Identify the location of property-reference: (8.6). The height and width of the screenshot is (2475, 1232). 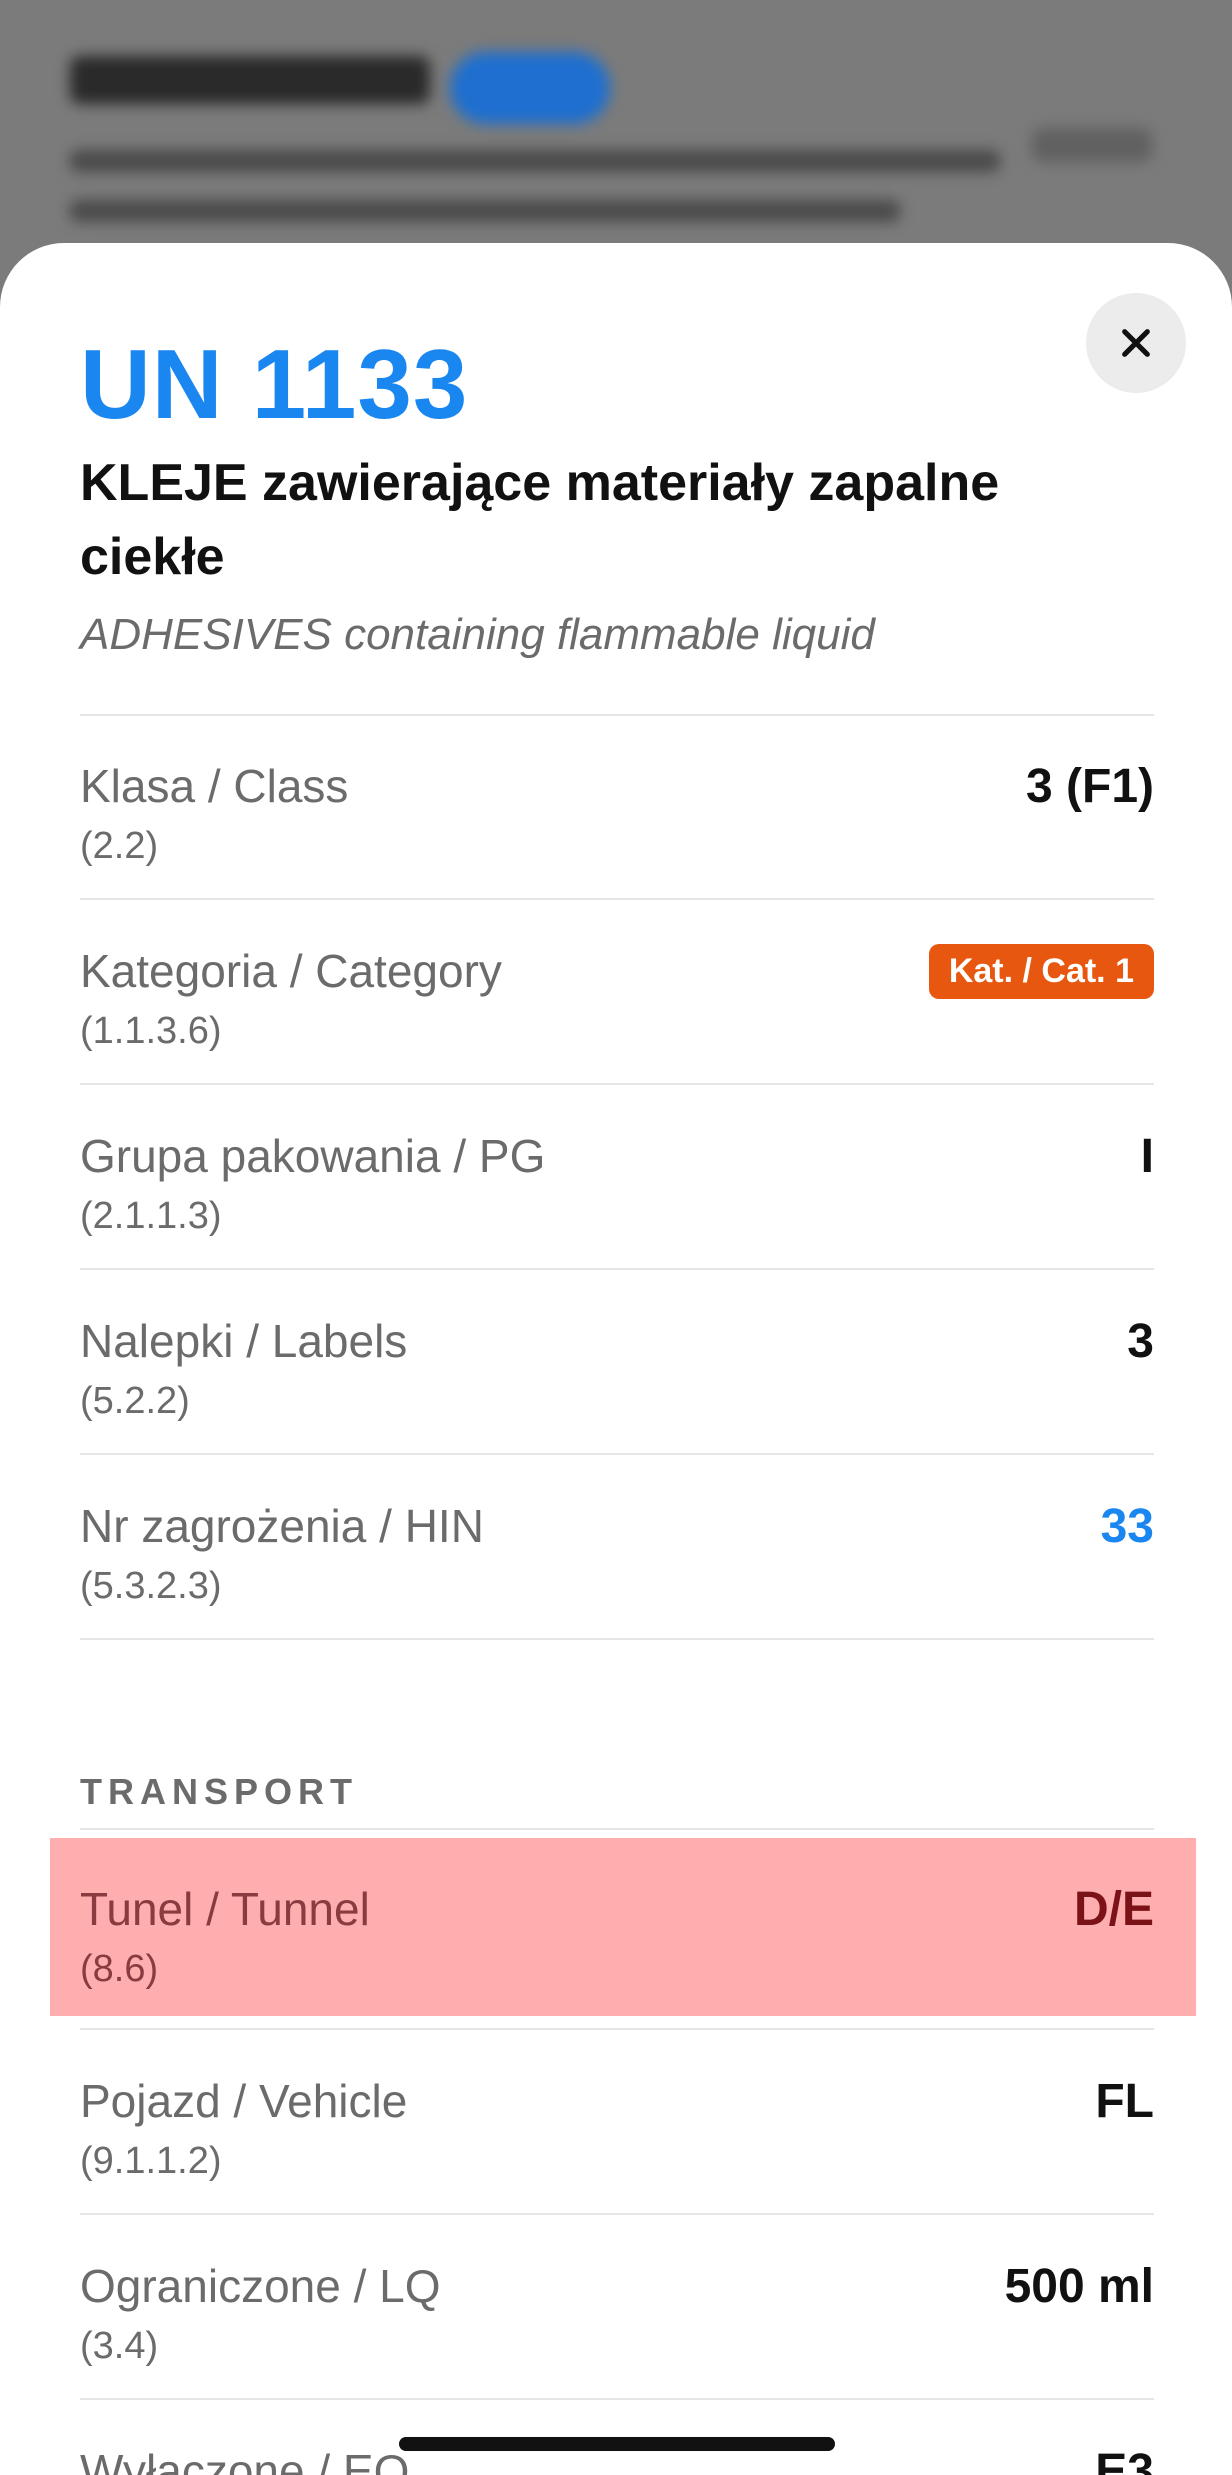
(119, 1969).